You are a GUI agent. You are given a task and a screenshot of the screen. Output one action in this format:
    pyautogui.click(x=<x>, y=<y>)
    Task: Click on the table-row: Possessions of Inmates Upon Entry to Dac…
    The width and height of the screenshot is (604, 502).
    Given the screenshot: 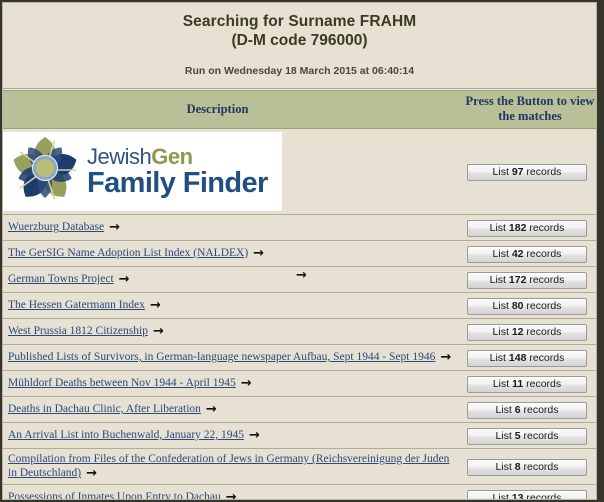 What is the action you would take?
    pyautogui.click(x=299, y=492)
    